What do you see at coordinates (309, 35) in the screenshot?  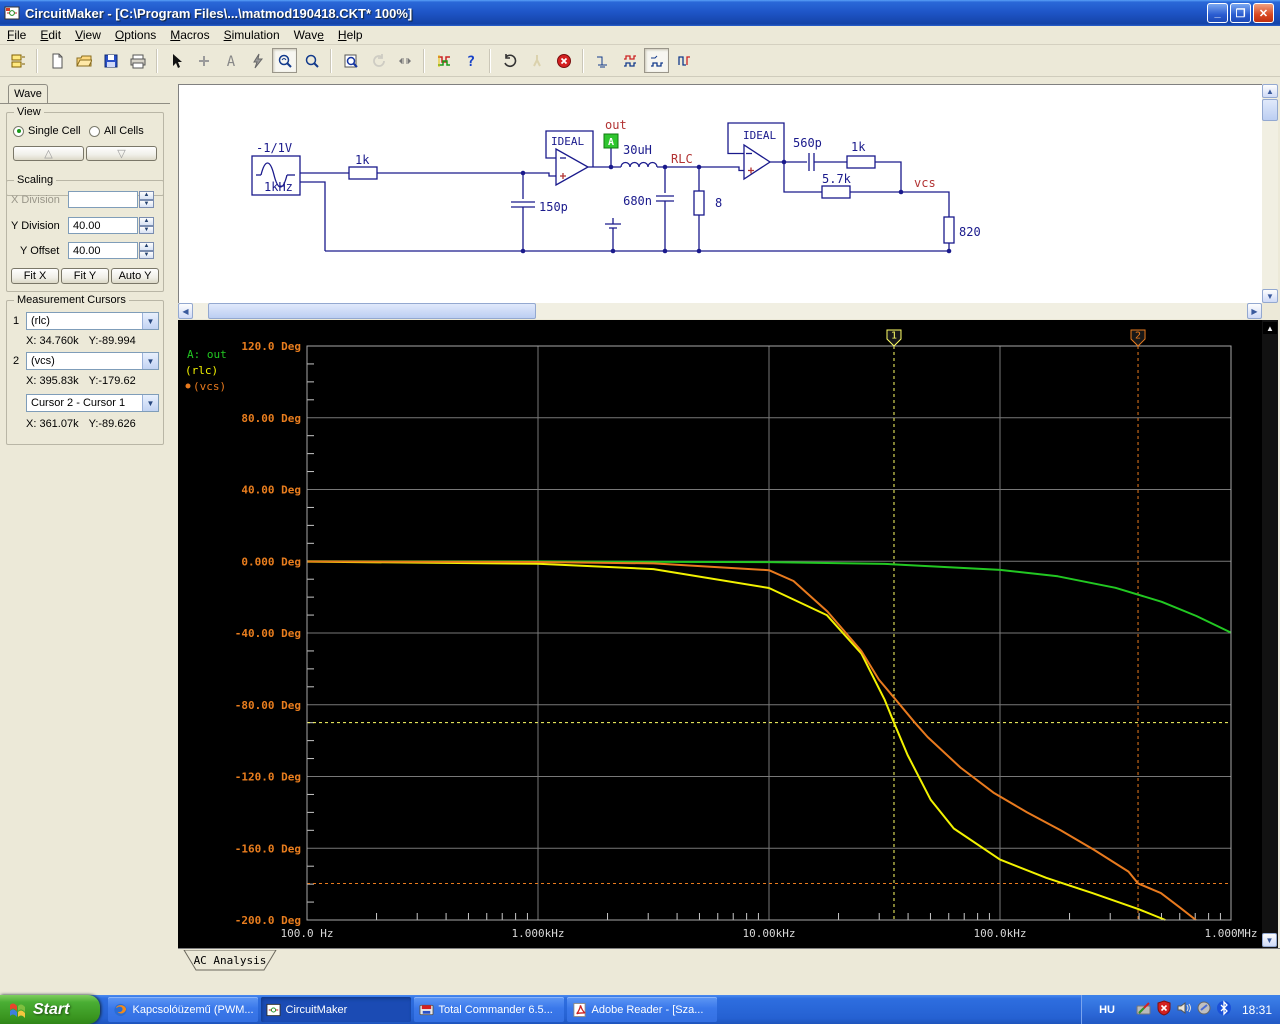 I see `menu-wave: Wave` at bounding box center [309, 35].